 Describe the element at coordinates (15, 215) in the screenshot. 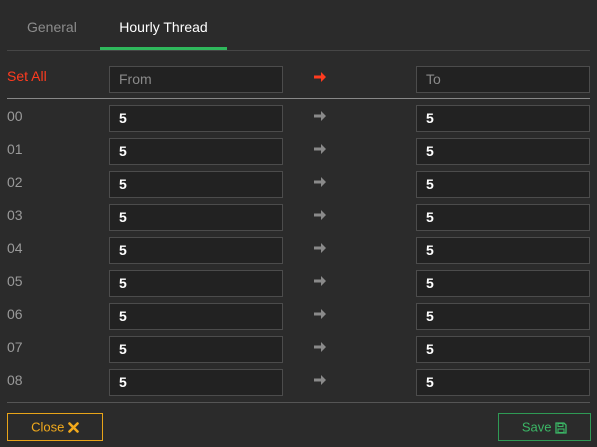

I see `hour-label: 03` at that location.